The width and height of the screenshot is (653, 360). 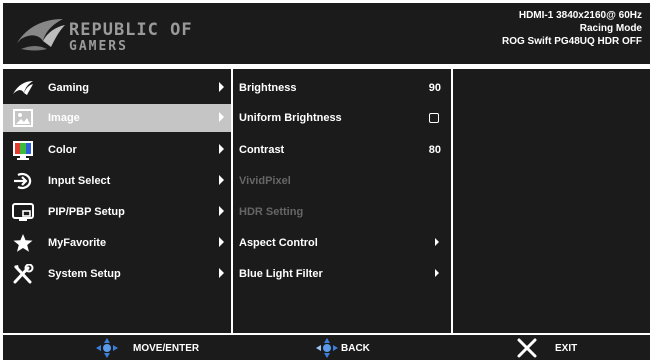 I want to click on submenu-item-label: Blue Light Filter, so click(x=281, y=274).